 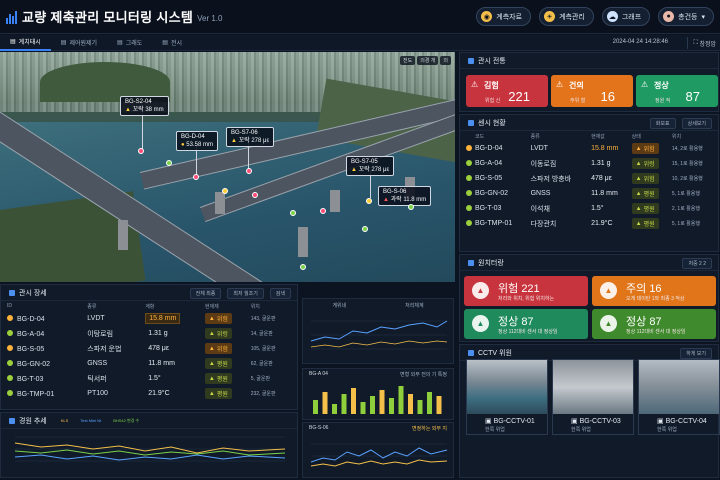 What do you see at coordinates (677, 91) in the screenshot?
I see `status-card: ⚠ 정상 정원 적 87` at bounding box center [677, 91].